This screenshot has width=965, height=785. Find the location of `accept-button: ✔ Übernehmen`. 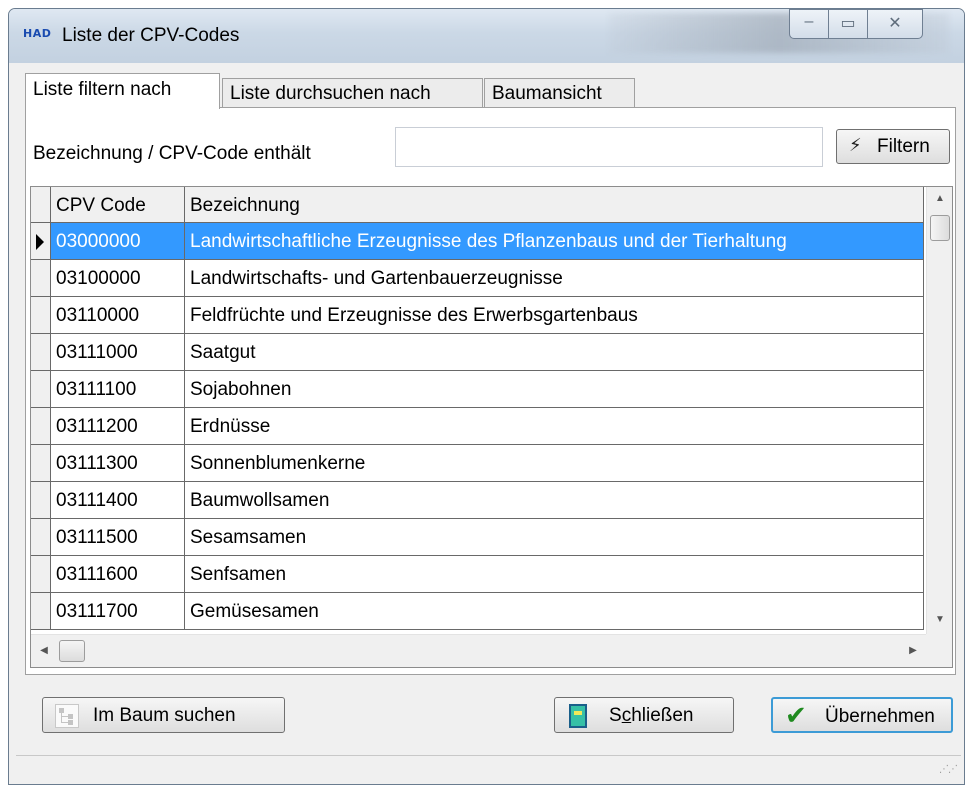

accept-button: ✔ Übernehmen is located at coordinates (862, 715).